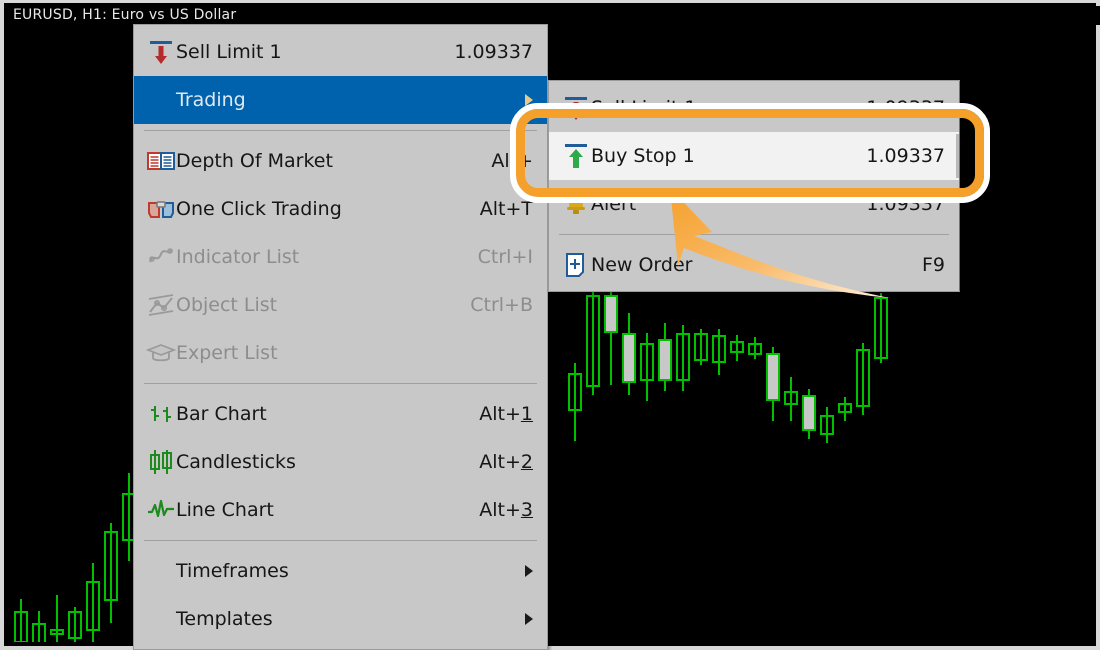 The height and width of the screenshot is (650, 1100). I want to click on menu-item-shortcut: Alt+3, so click(506, 510).